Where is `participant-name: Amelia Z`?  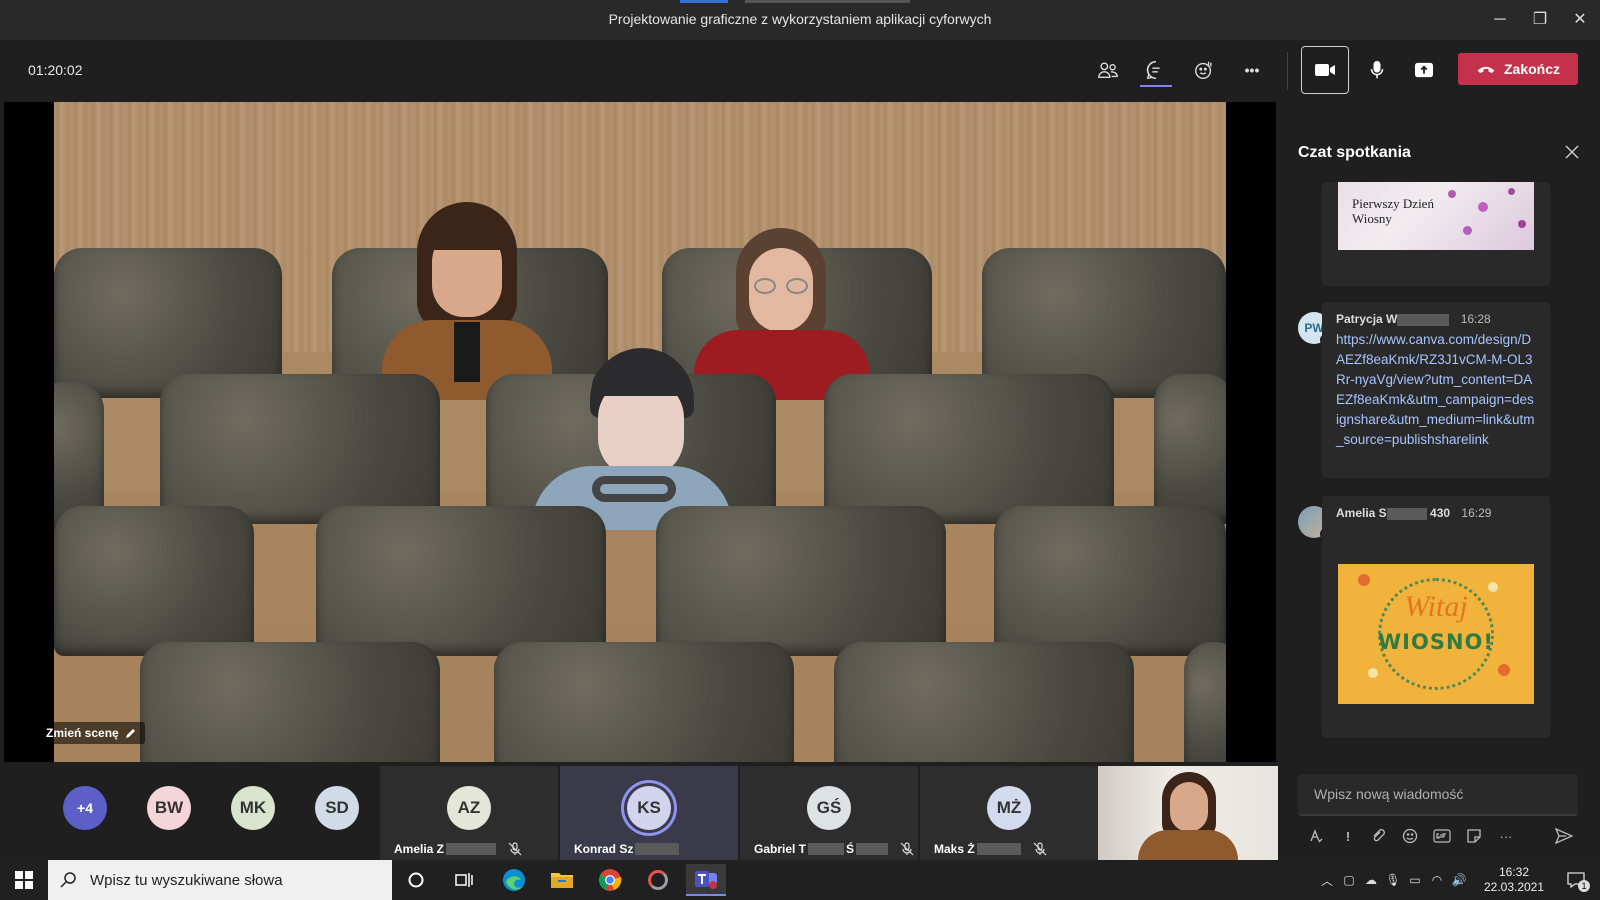 participant-name: Amelia Z is located at coordinates (458, 849).